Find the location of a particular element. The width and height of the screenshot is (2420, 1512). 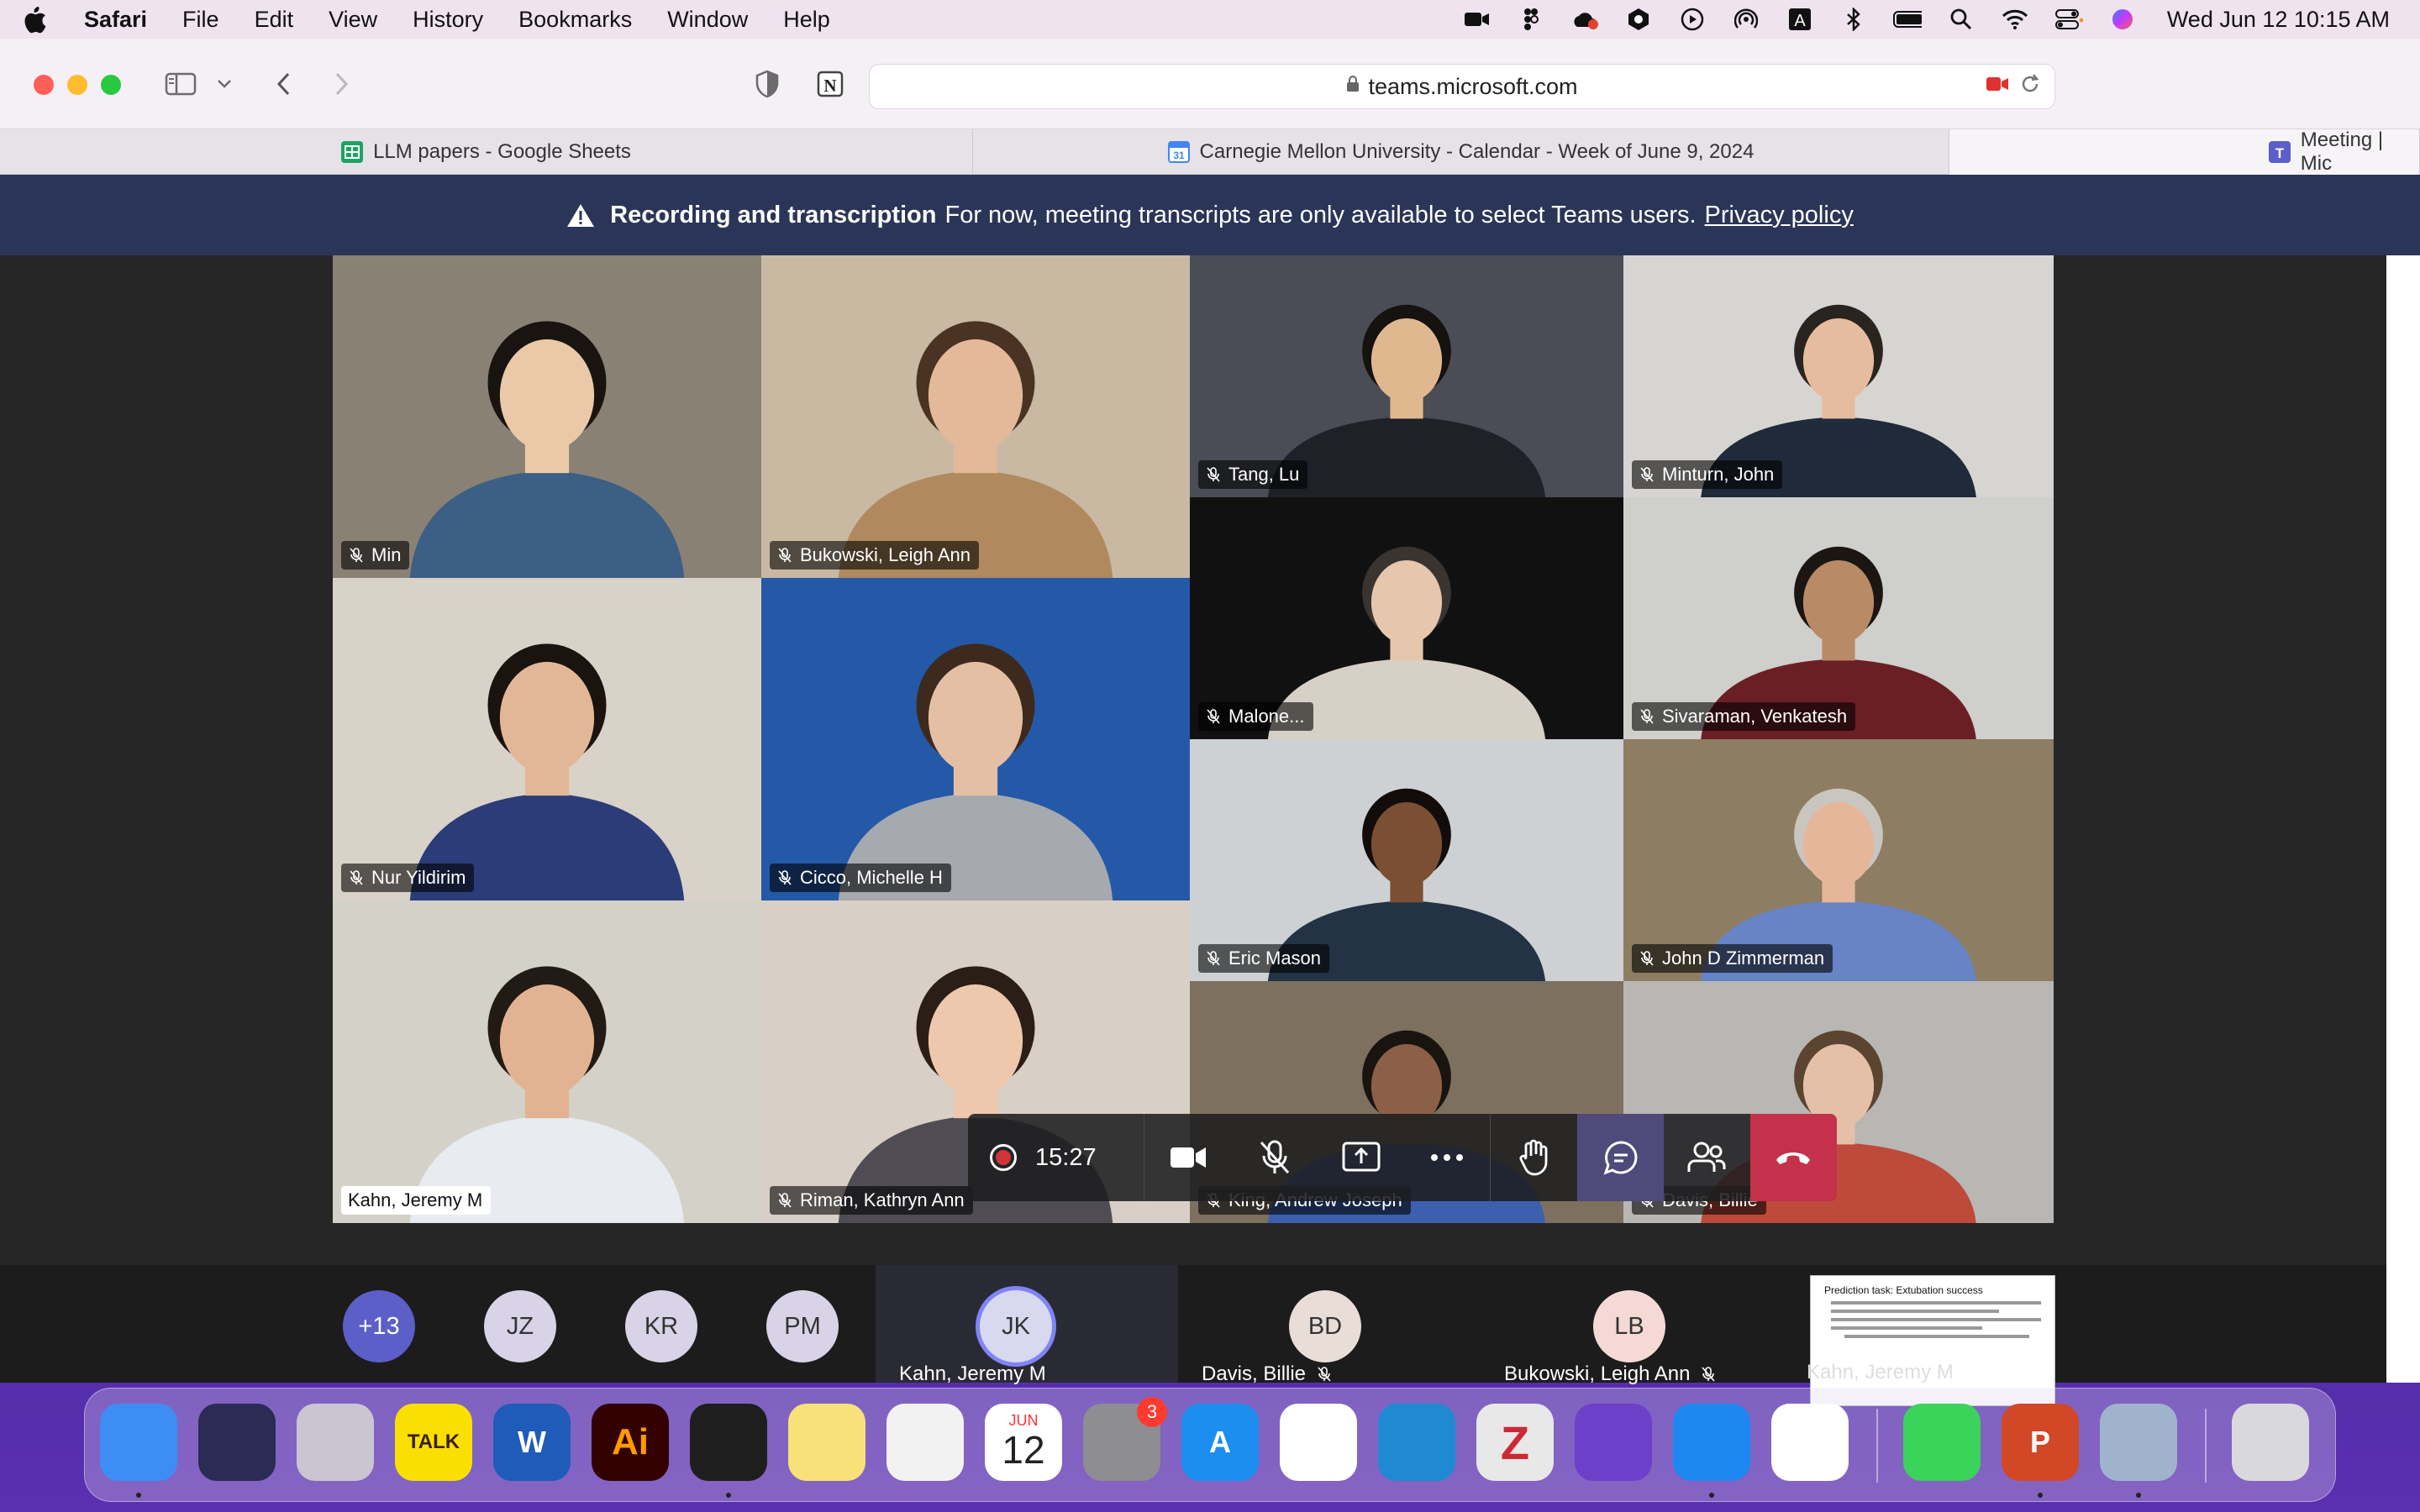

avatar: JK is located at coordinates (1016, 1326).